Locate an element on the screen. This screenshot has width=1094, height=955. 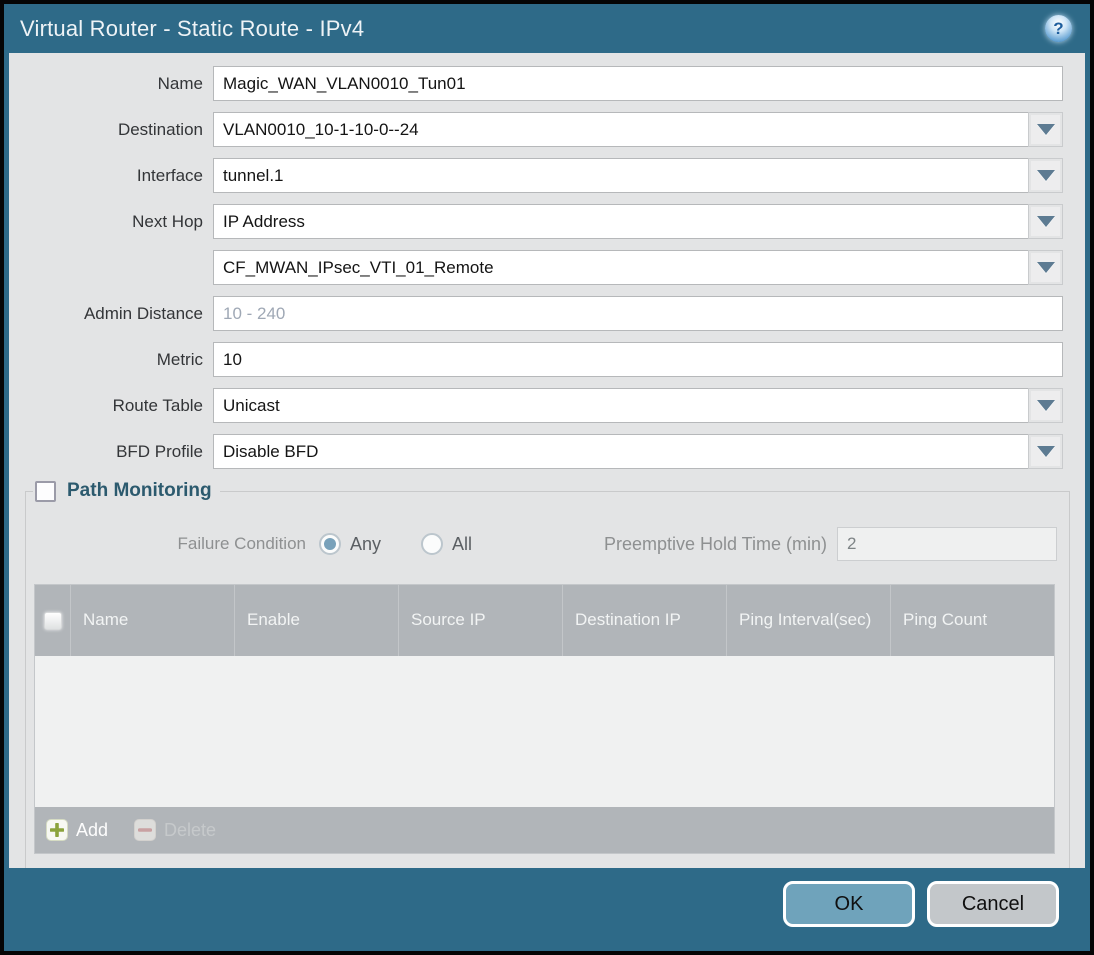
failure-condition-all-radio is located at coordinates (432, 544).